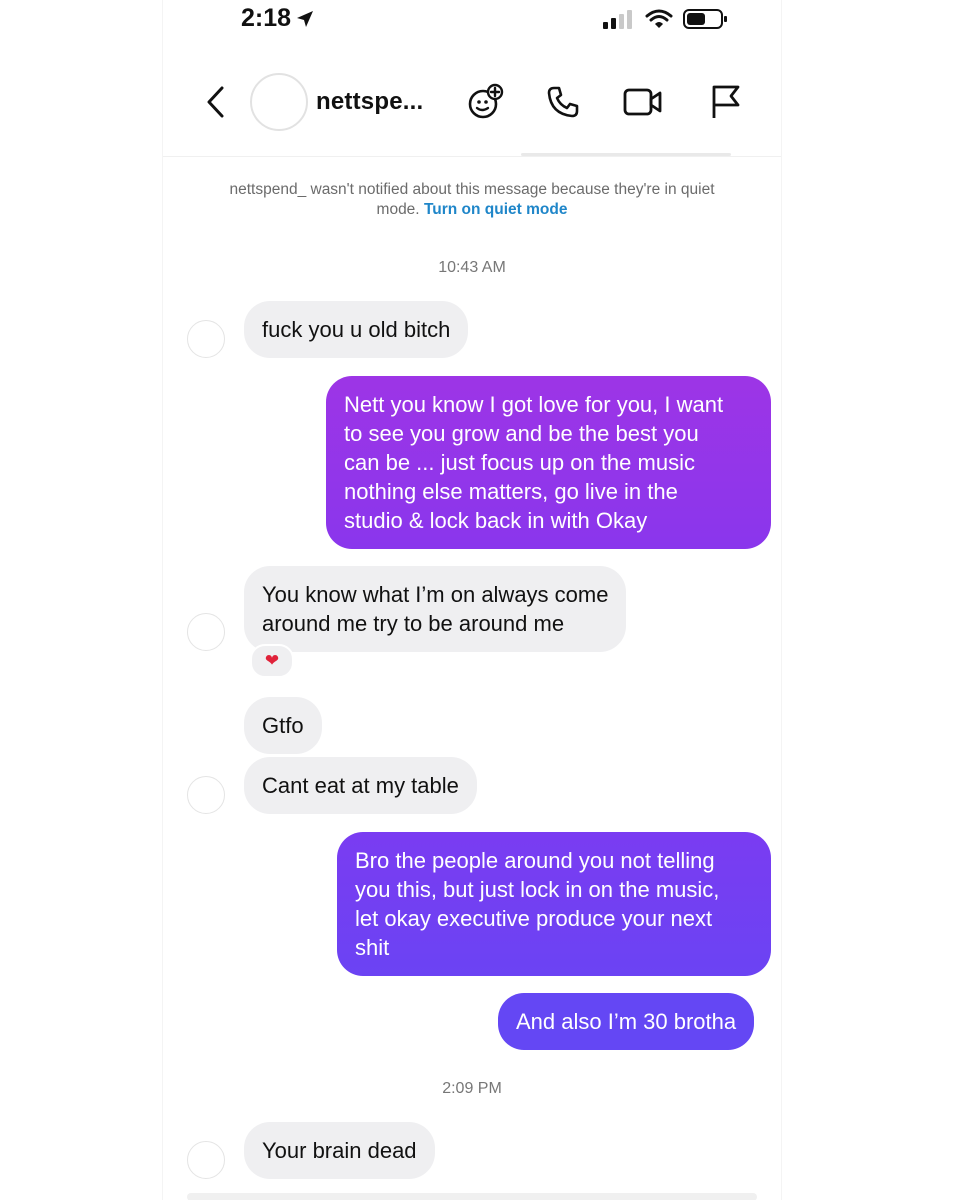 The width and height of the screenshot is (960, 1200). I want to click on chevron-left-icon, so click(215, 102).